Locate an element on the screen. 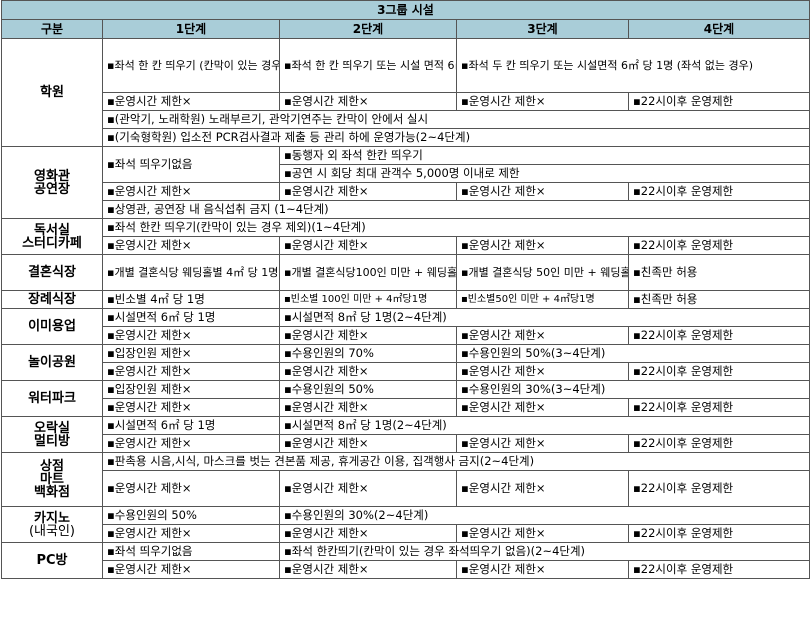 This screenshot has width=810, height=618. table-cell: ▪빈소별 100인 미만 + 4㎡당1명 is located at coordinates (368, 299).